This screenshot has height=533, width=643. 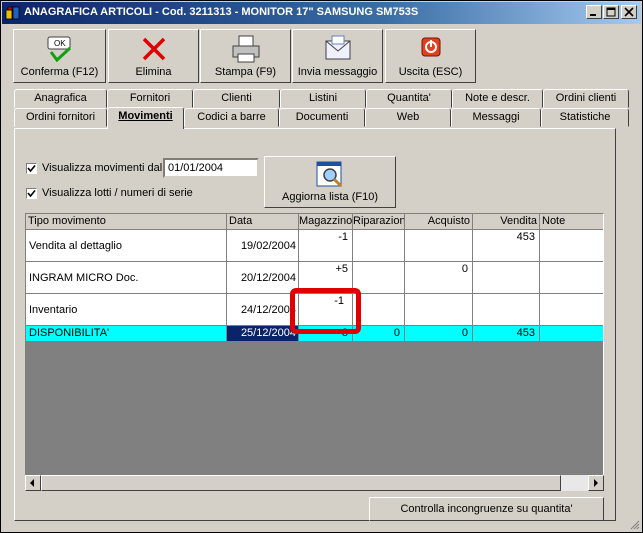 I want to click on print-button: Stampa (F9), so click(x=245, y=56).